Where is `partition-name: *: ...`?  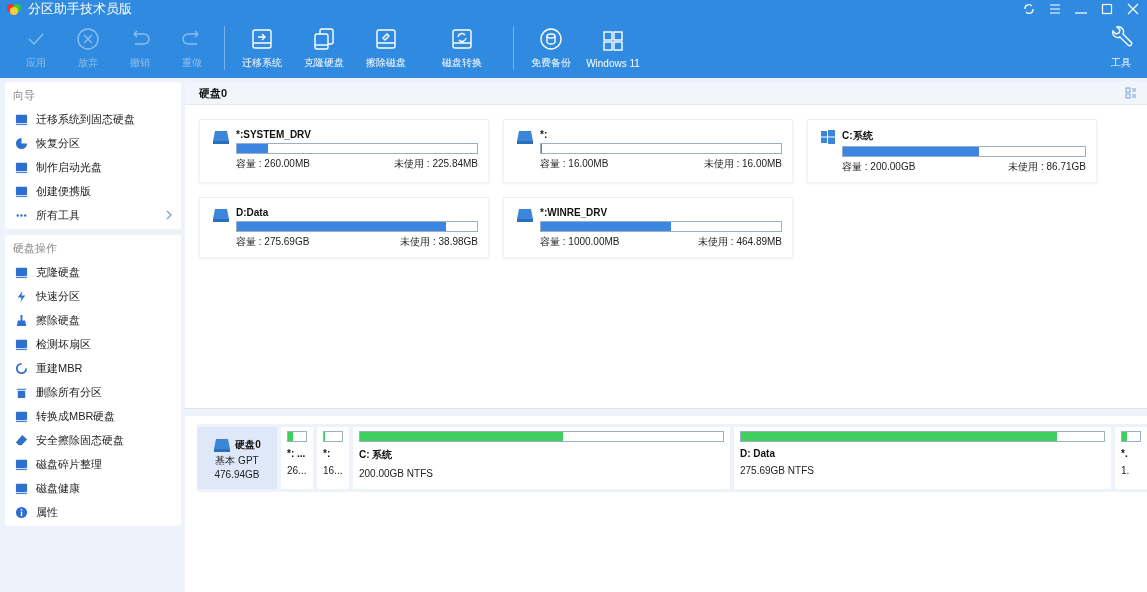 partition-name: *: ... is located at coordinates (297, 453).